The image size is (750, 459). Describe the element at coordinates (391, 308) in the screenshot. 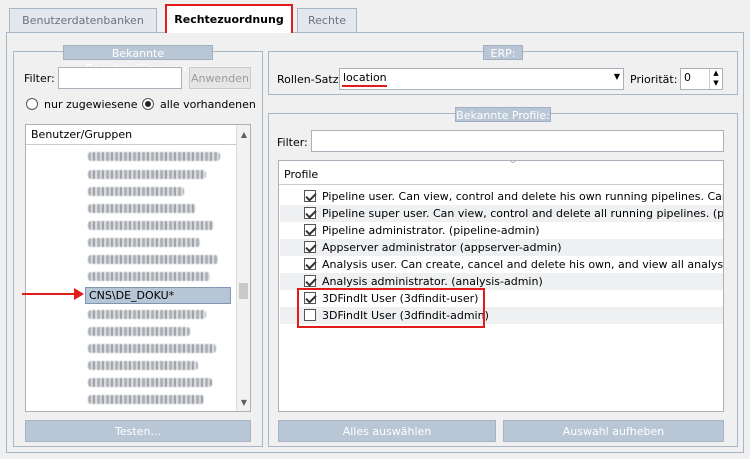

I see `highlight-box-annotation` at that location.